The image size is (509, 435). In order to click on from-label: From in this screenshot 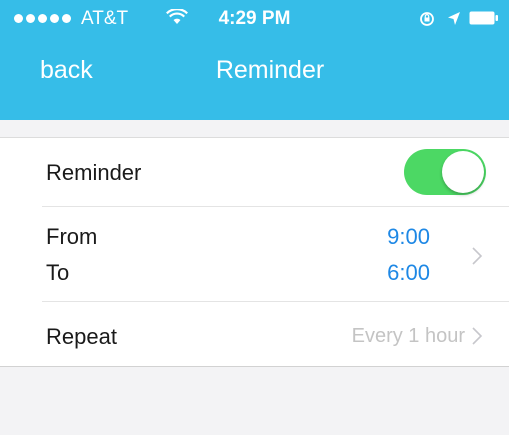, I will do `click(72, 236)`.